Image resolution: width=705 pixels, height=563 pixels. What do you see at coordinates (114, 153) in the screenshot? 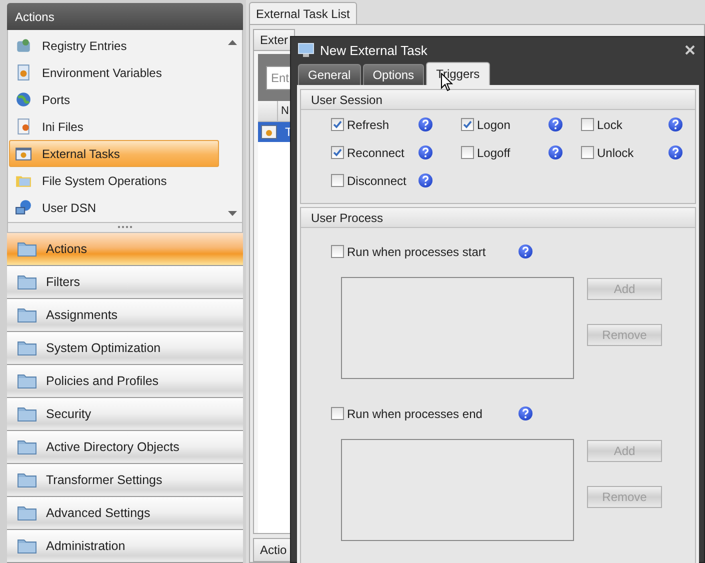
I see `sidebar-item: External Tasks` at bounding box center [114, 153].